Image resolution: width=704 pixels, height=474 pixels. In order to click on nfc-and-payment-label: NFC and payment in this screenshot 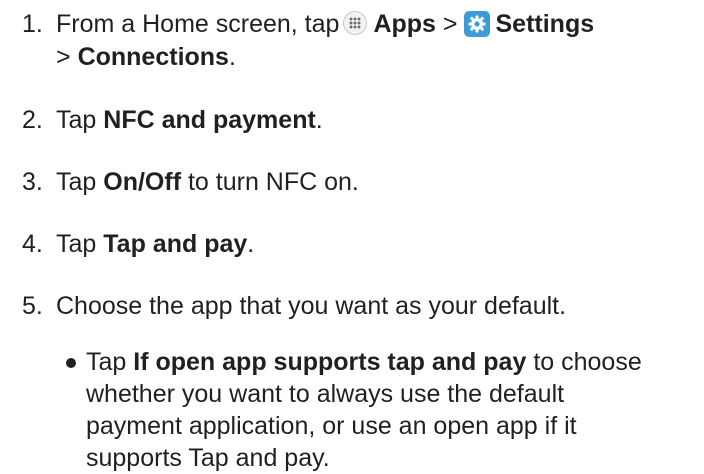, I will do `click(209, 120)`.